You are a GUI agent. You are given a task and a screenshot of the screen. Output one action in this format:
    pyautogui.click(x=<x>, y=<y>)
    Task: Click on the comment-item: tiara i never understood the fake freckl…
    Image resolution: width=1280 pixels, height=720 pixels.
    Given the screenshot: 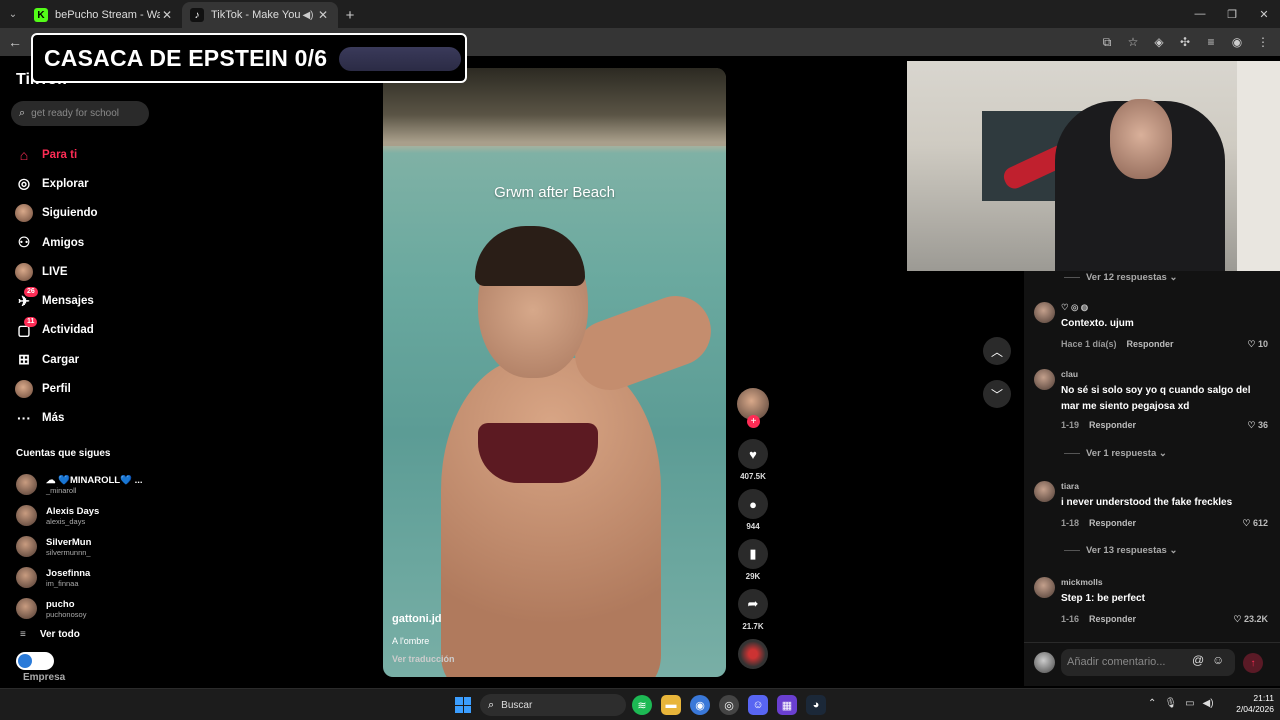 What is the action you would take?
    pyautogui.click(x=1152, y=506)
    